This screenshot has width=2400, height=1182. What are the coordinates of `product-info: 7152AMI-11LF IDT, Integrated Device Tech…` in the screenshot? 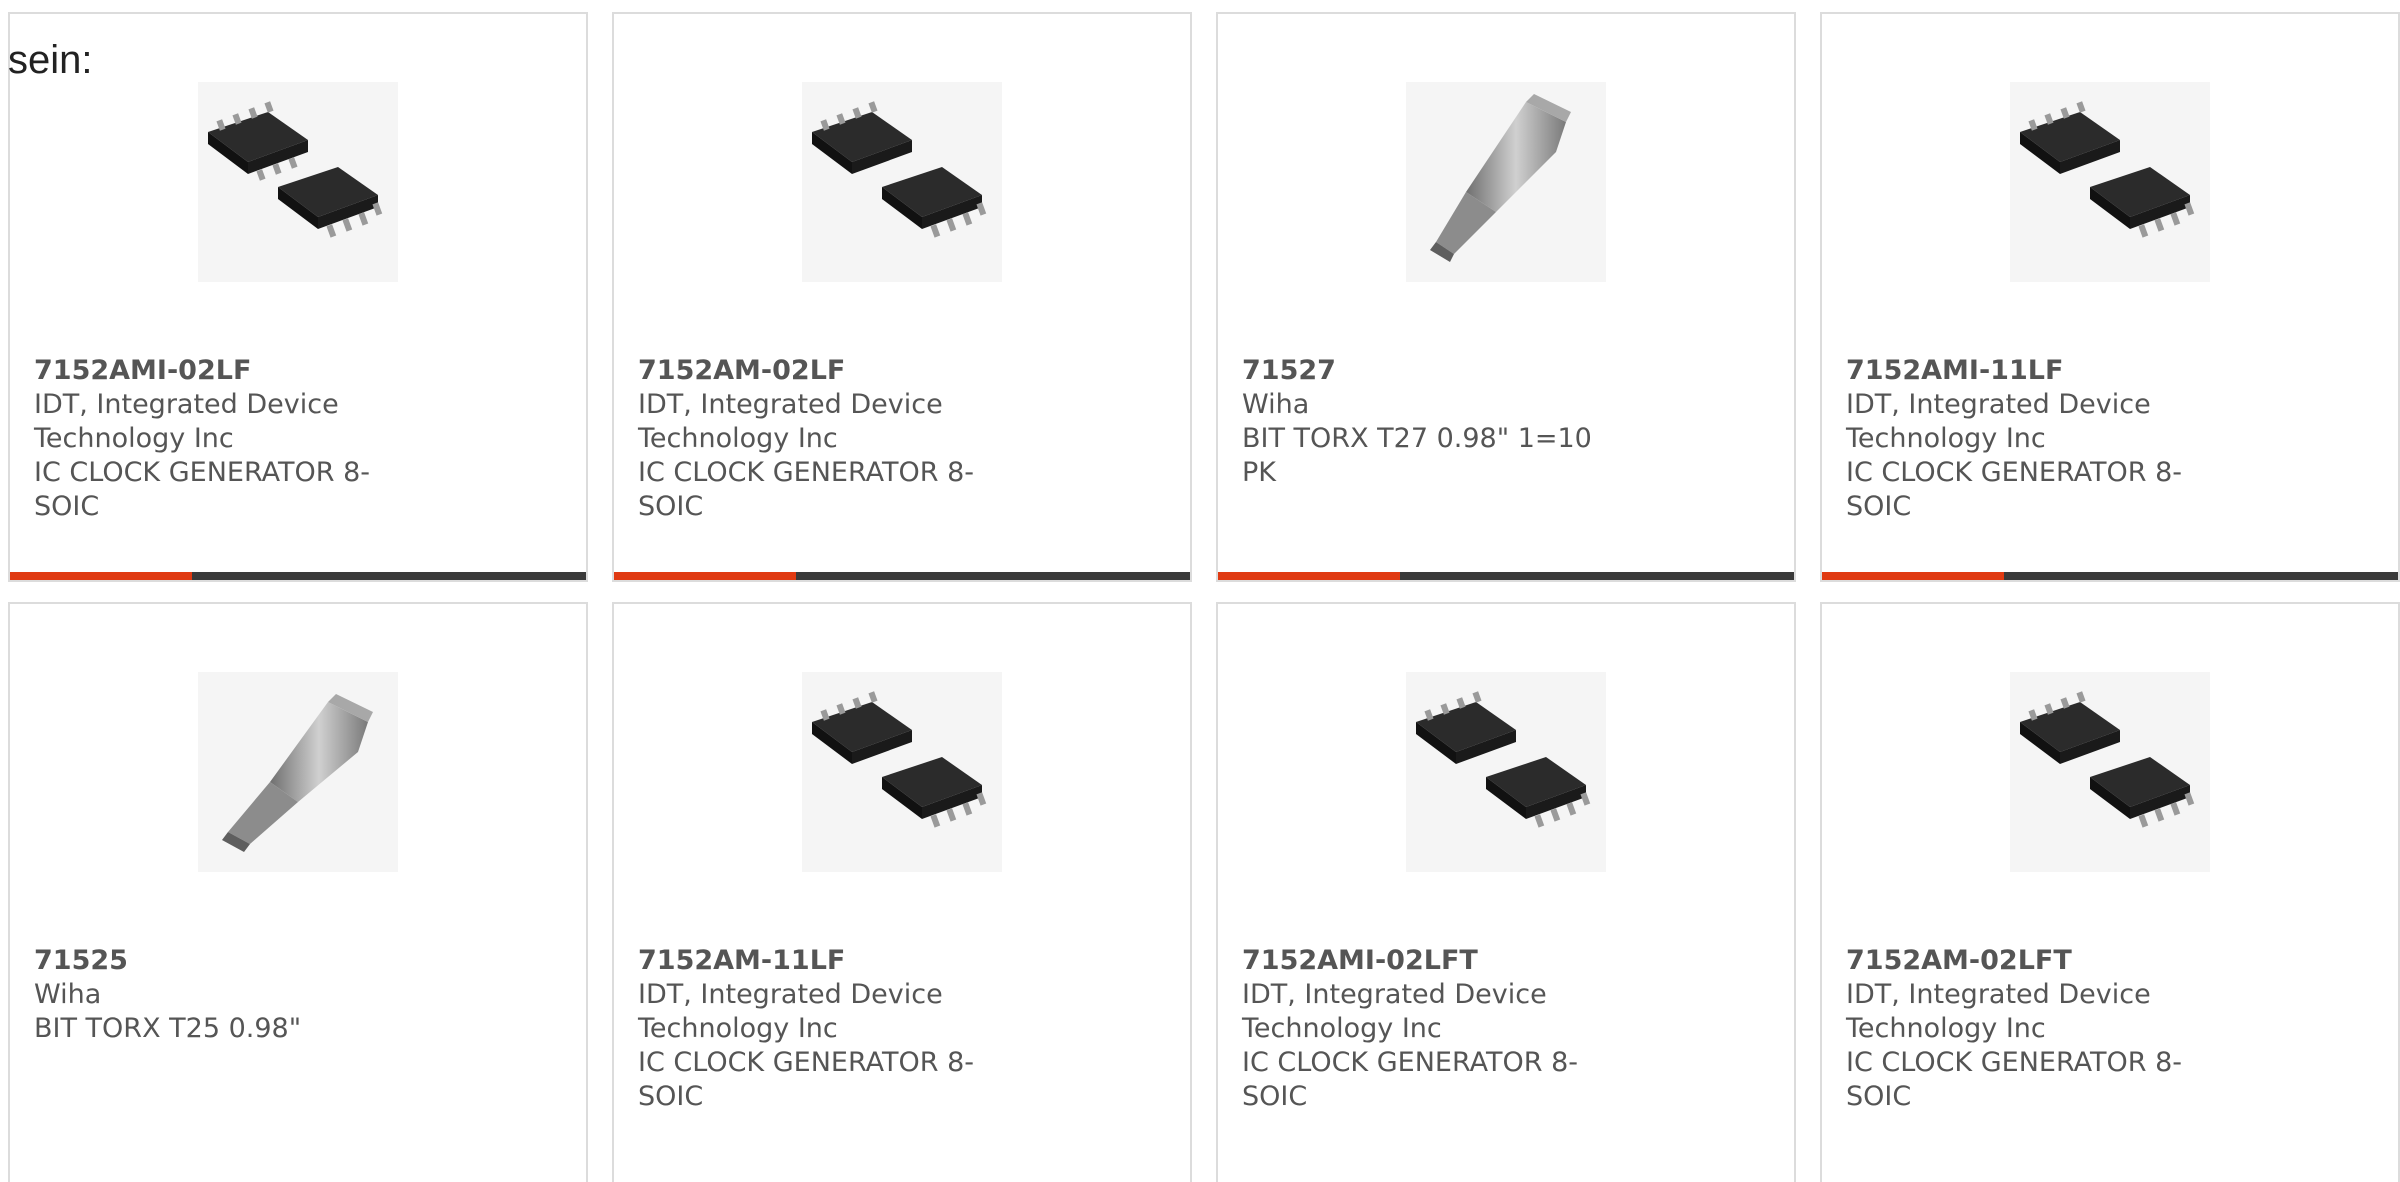 It's located at (2112, 439).